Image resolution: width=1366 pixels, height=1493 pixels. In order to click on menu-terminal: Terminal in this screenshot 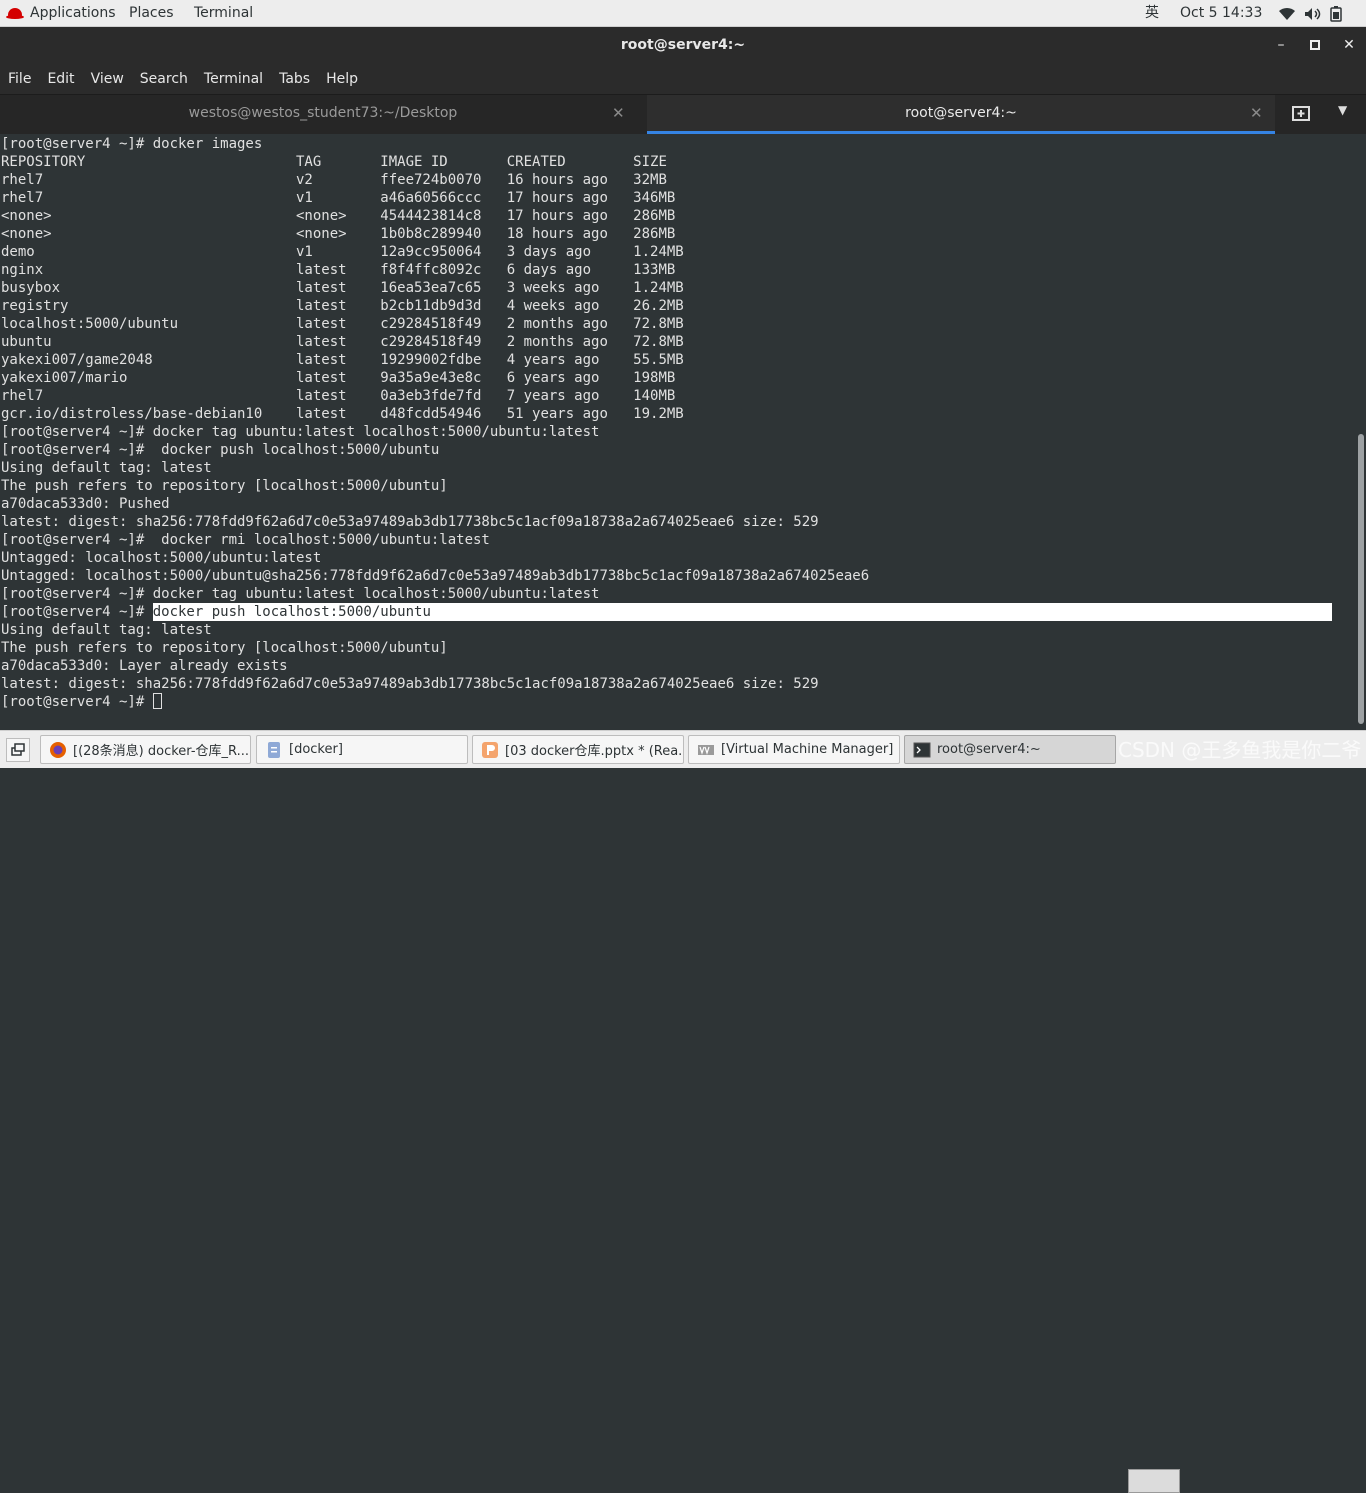, I will do `click(233, 79)`.